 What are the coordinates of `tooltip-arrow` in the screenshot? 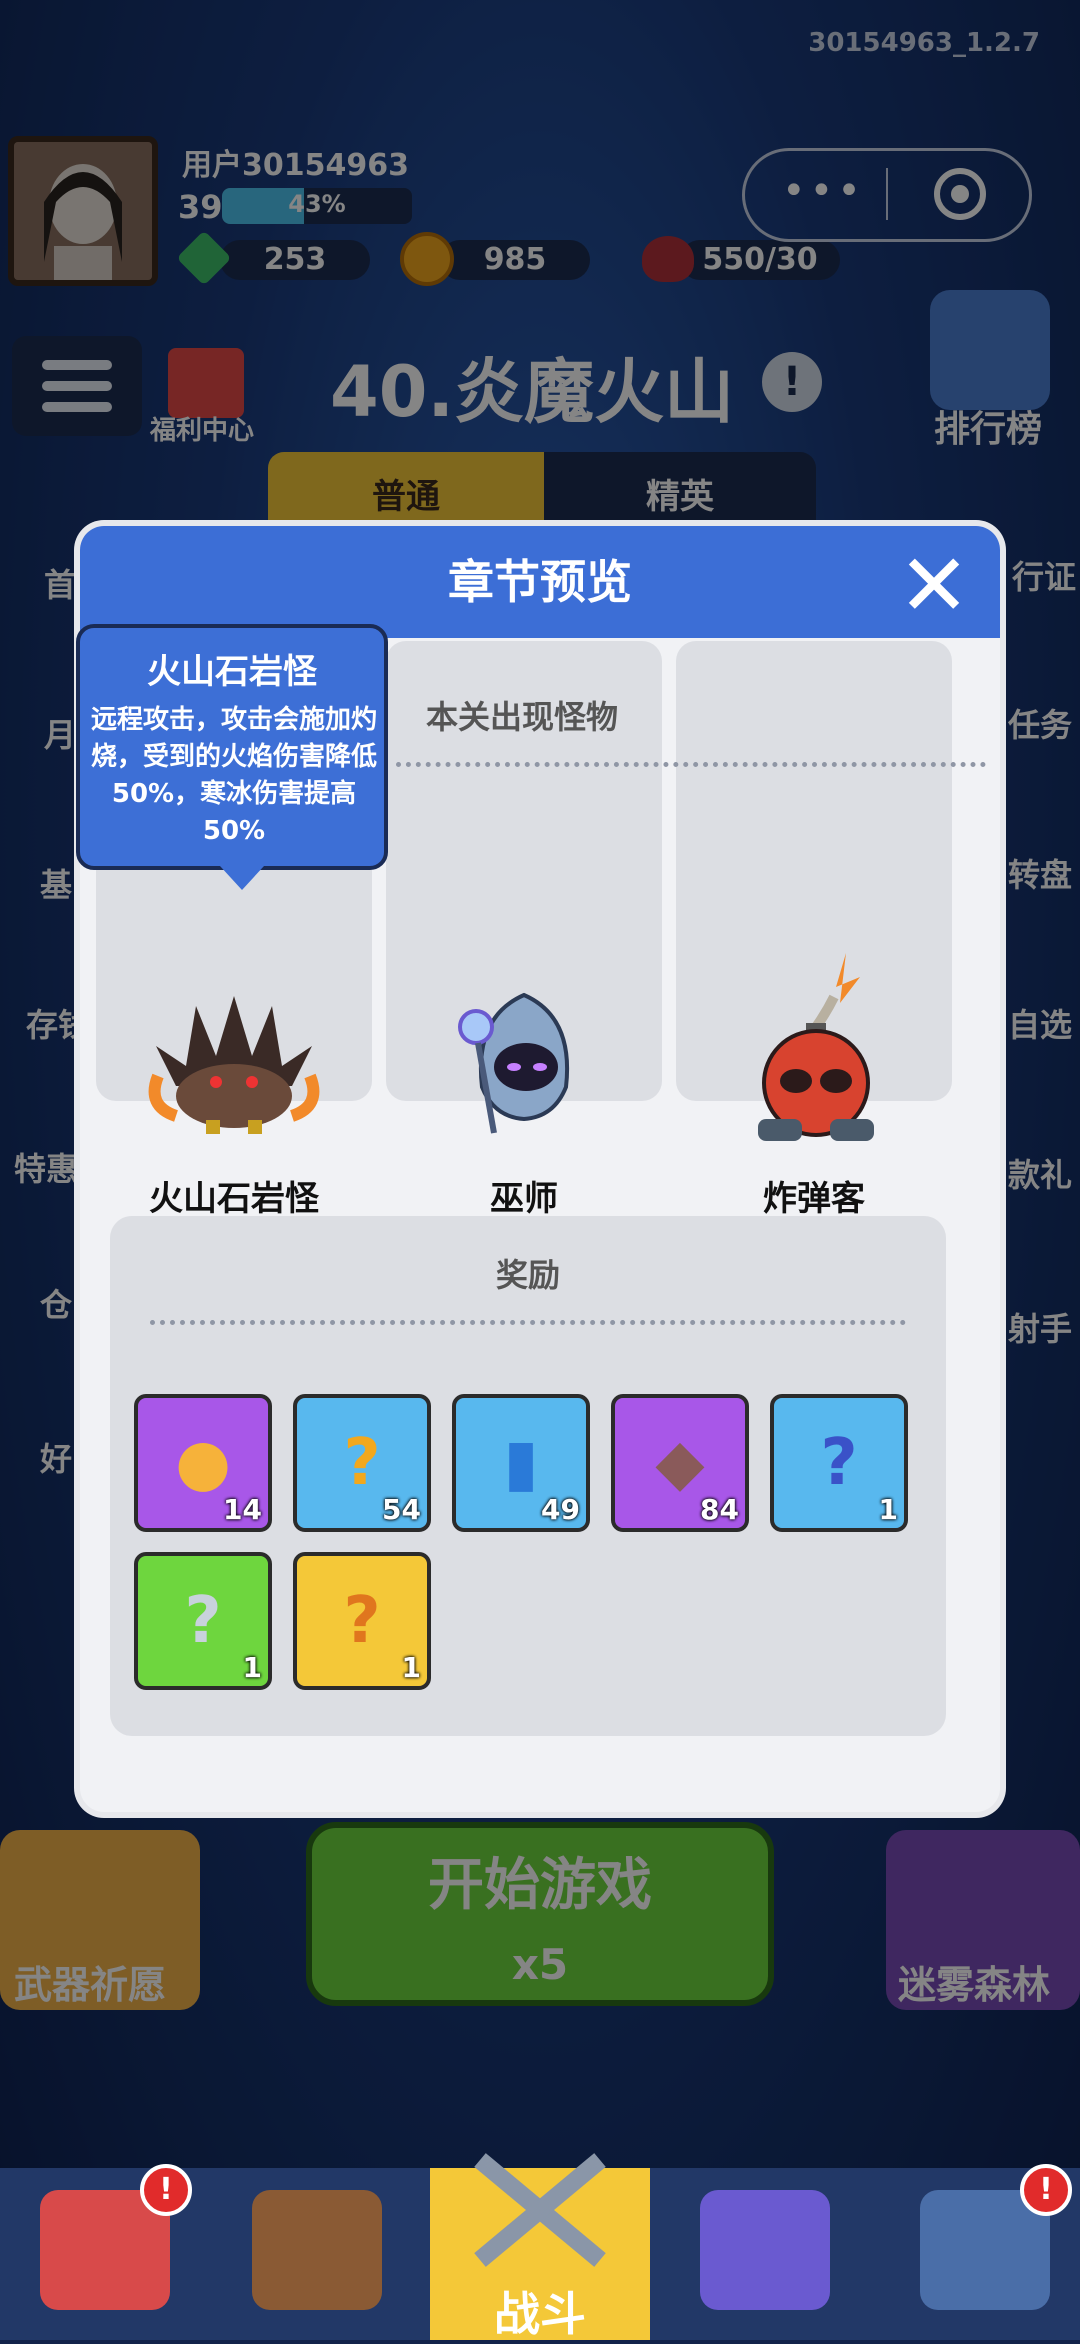 It's located at (242, 878).